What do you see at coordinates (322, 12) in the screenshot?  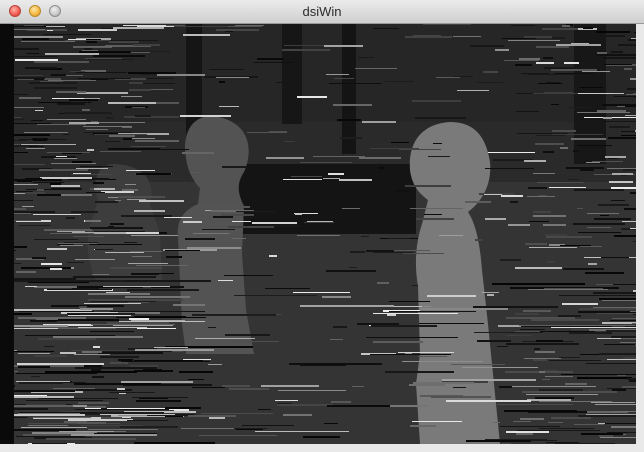 I see `title-bar: dsiWin` at bounding box center [322, 12].